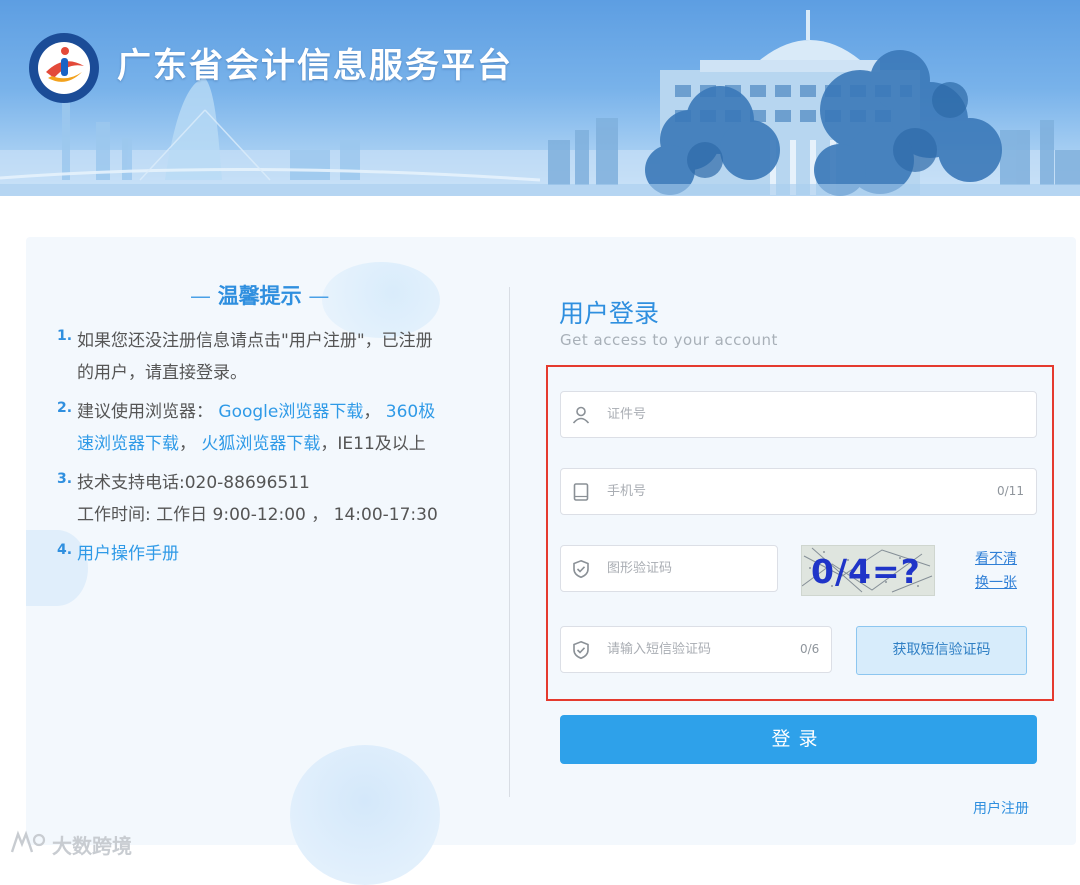 The width and height of the screenshot is (1080, 885). What do you see at coordinates (509, 542) in the screenshot?
I see `vertical-divider` at bounding box center [509, 542].